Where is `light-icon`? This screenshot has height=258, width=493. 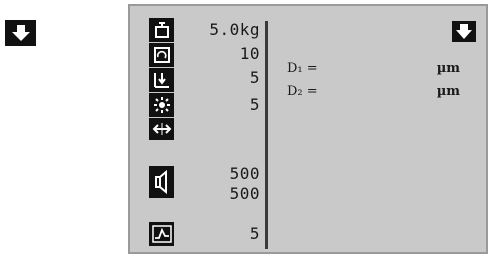 light-icon is located at coordinates (161, 105).